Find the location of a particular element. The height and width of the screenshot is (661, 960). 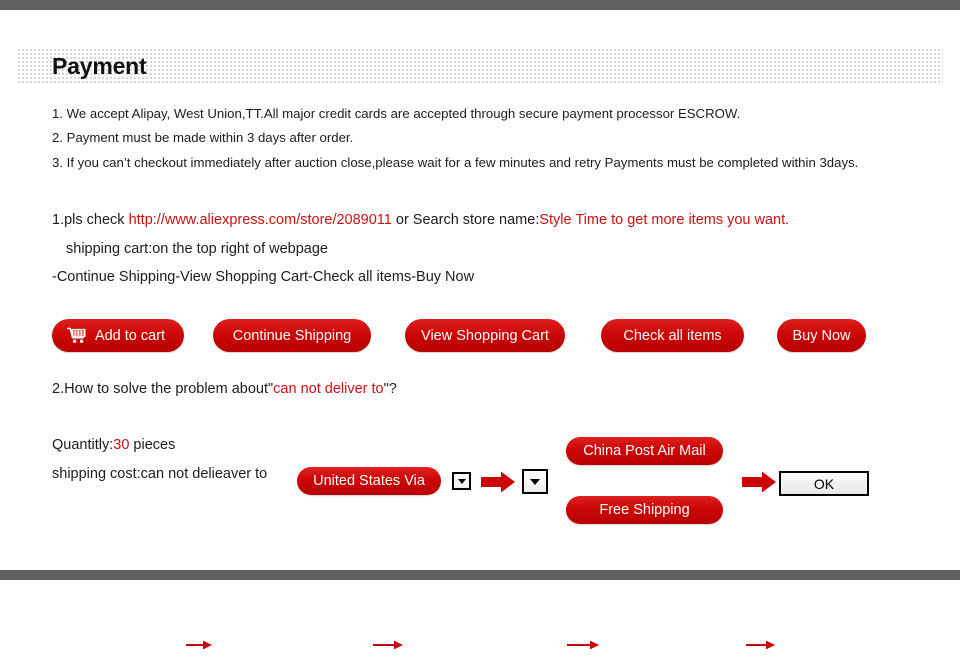

header-band is located at coordinates (480, 66).